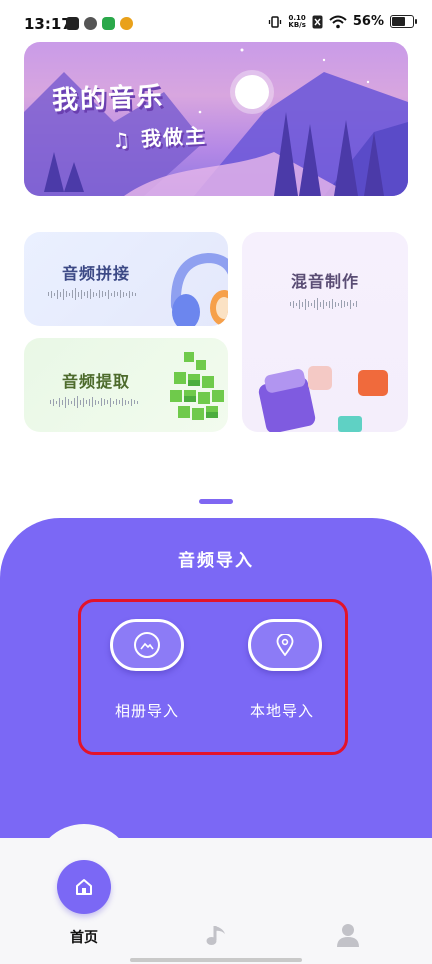  Describe the element at coordinates (216, 935) in the screenshot. I see `music-note-icon` at that location.